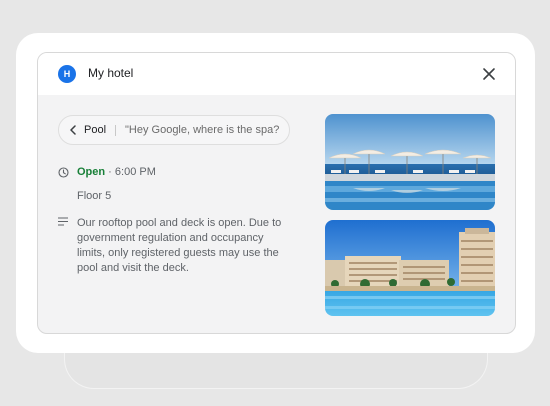 This screenshot has width=550, height=406. Describe the element at coordinates (410, 162) in the screenshot. I see `pool-deck-photo` at that location.